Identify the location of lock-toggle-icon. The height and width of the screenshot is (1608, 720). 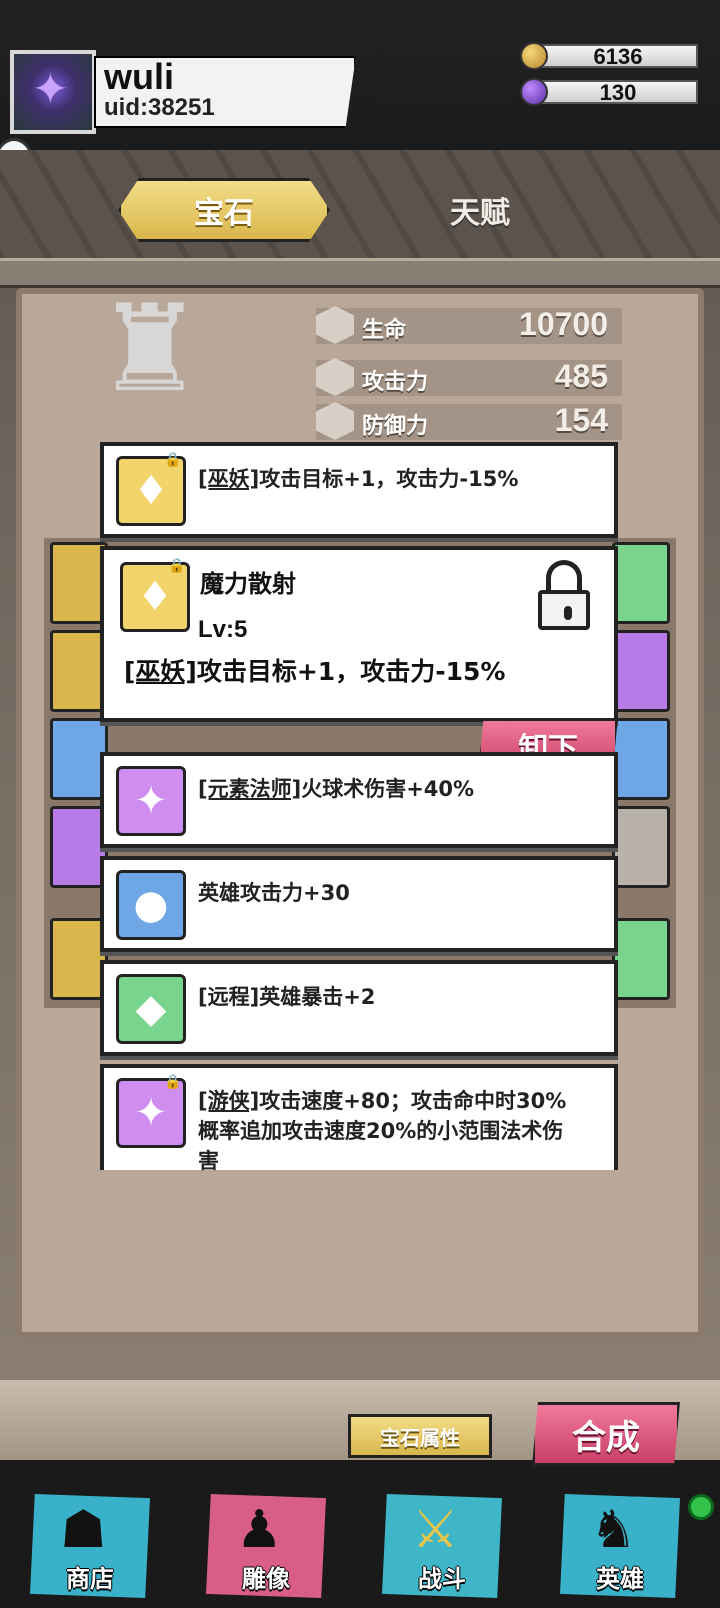
(564, 595).